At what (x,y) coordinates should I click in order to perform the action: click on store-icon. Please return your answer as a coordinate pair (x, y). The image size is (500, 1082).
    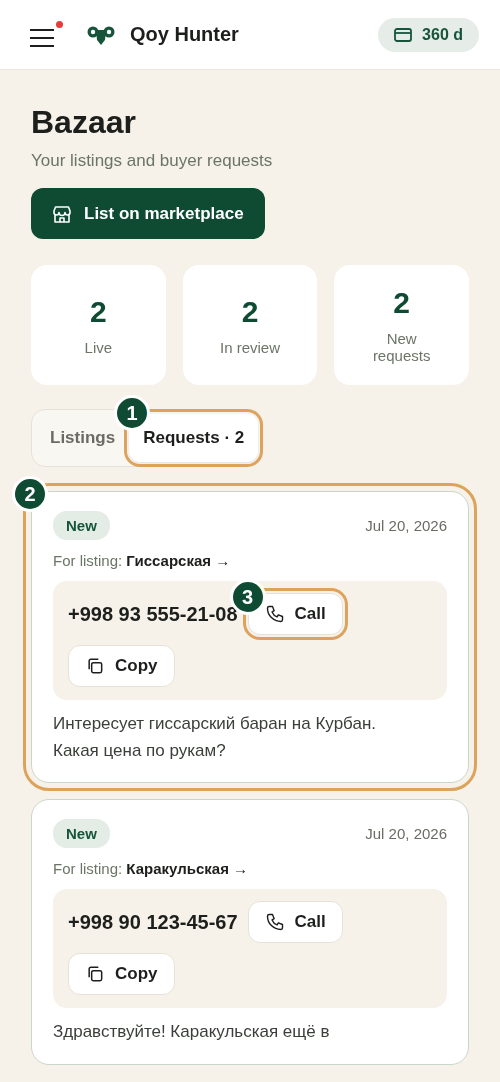
    Looking at the image, I should click on (62, 213).